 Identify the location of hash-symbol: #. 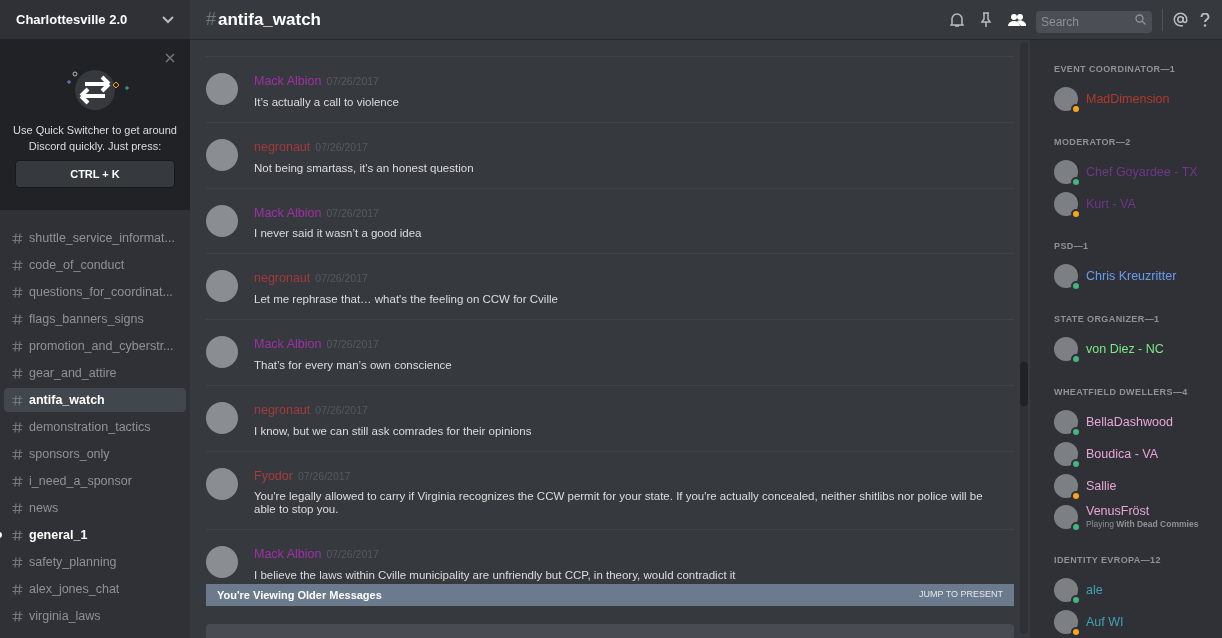
(211, 19).